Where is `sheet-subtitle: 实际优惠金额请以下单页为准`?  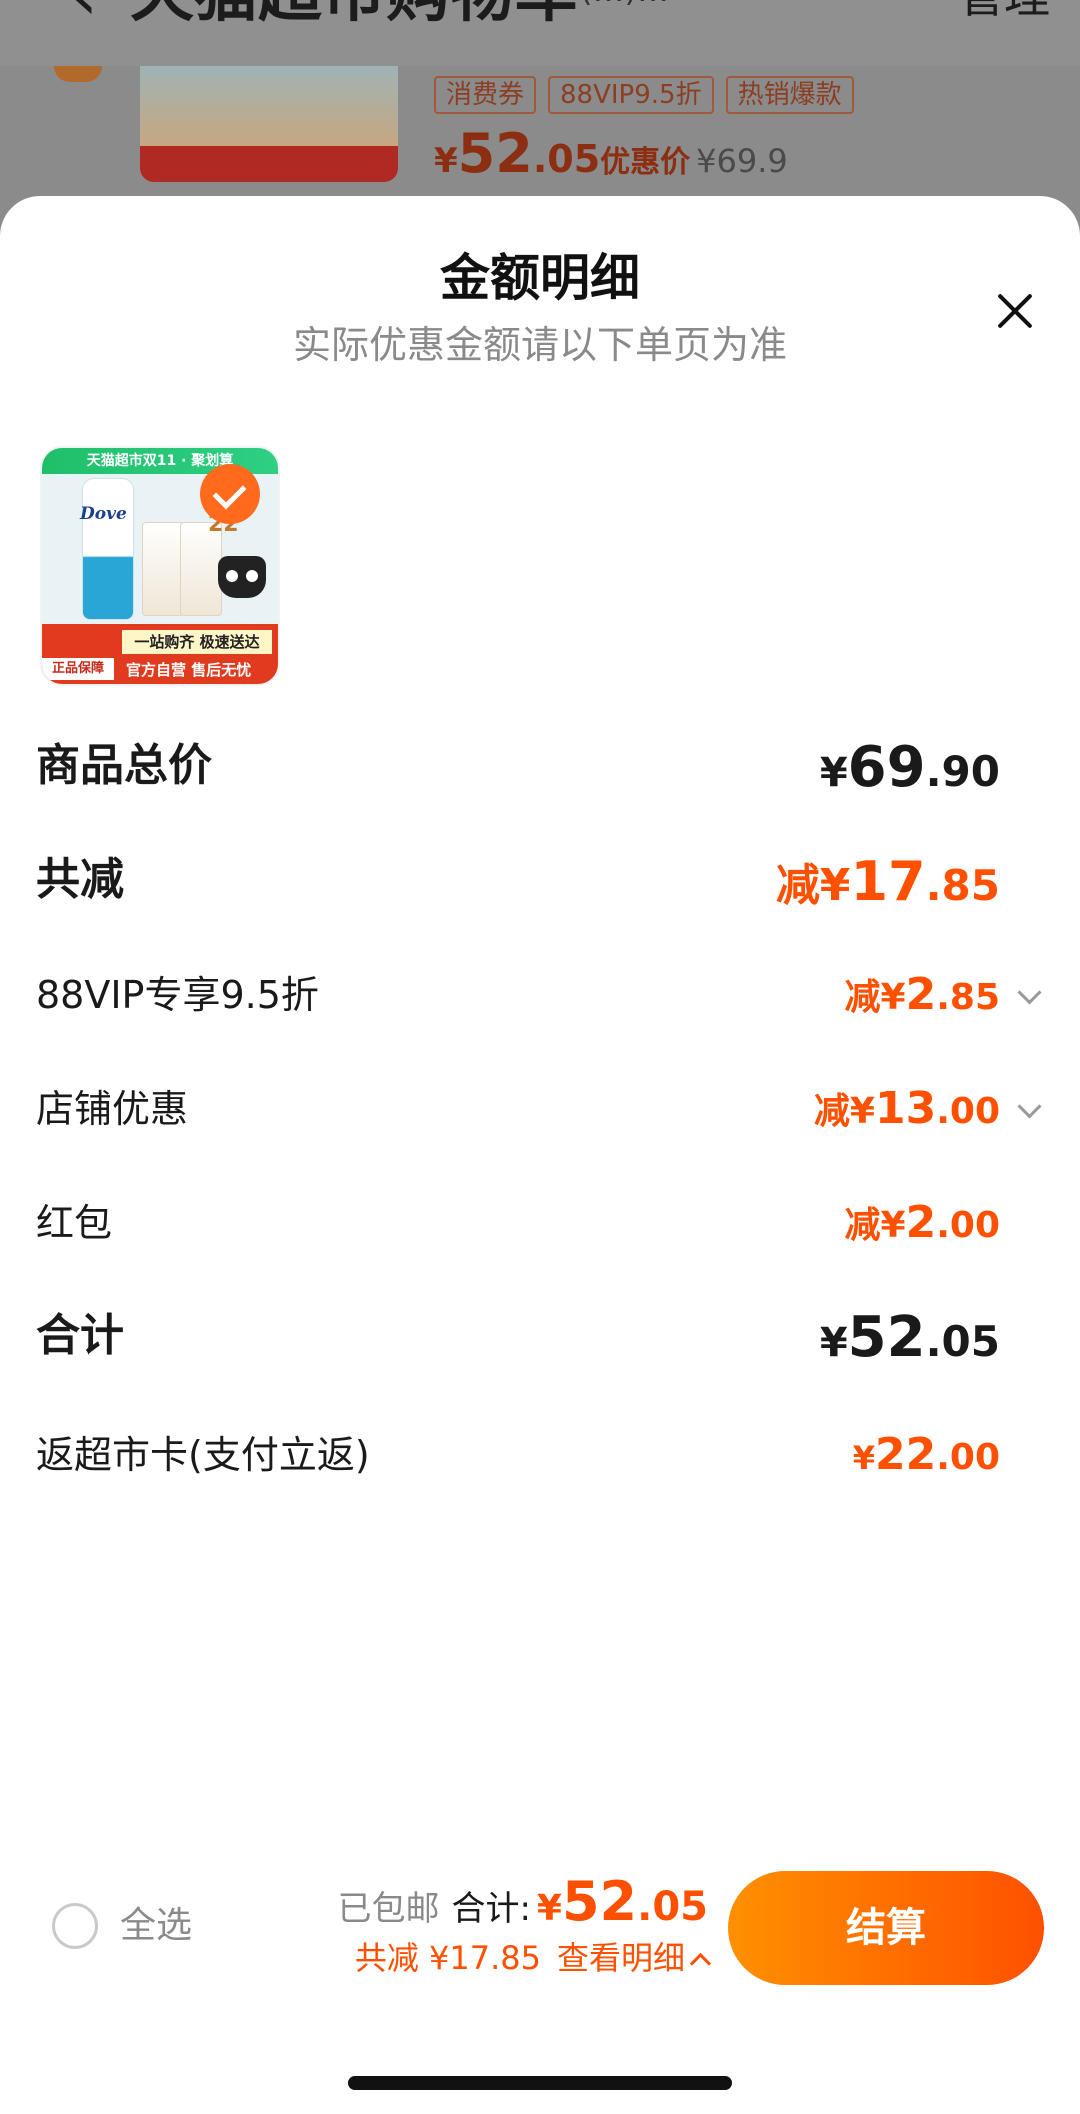
sheet-subtitle: 实际优惠金额请以下单页为准 is located at coordinates (539, 345).